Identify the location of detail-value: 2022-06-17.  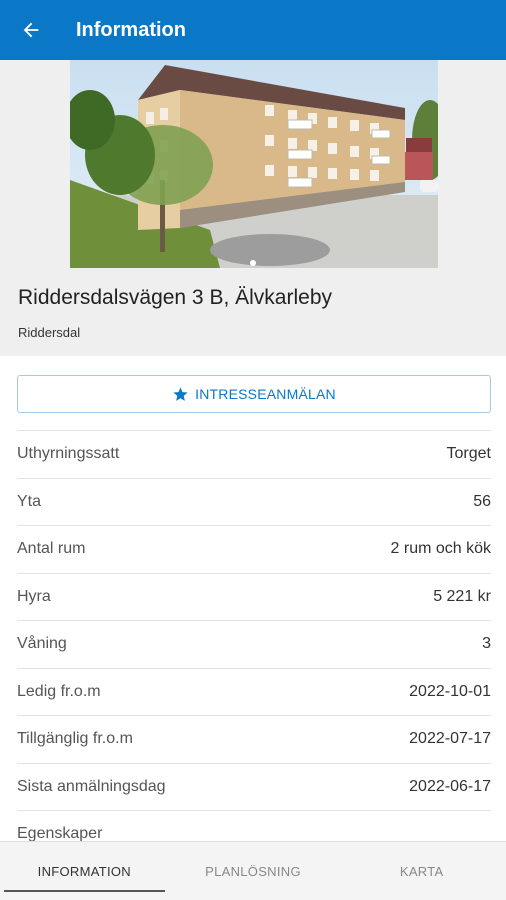
(450, 786).